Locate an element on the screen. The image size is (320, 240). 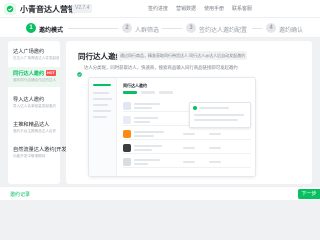
sidebar-item-plaza-invite: 达人广场邀约 在达人广场筛选达人并发起邀约 is located at coordinates (34, 55).